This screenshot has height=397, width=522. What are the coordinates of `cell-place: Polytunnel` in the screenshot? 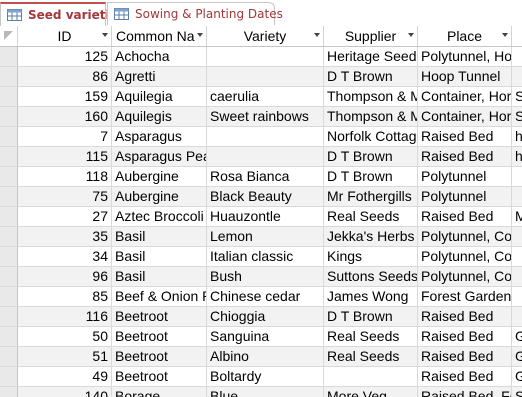 It's located at (465, 176).